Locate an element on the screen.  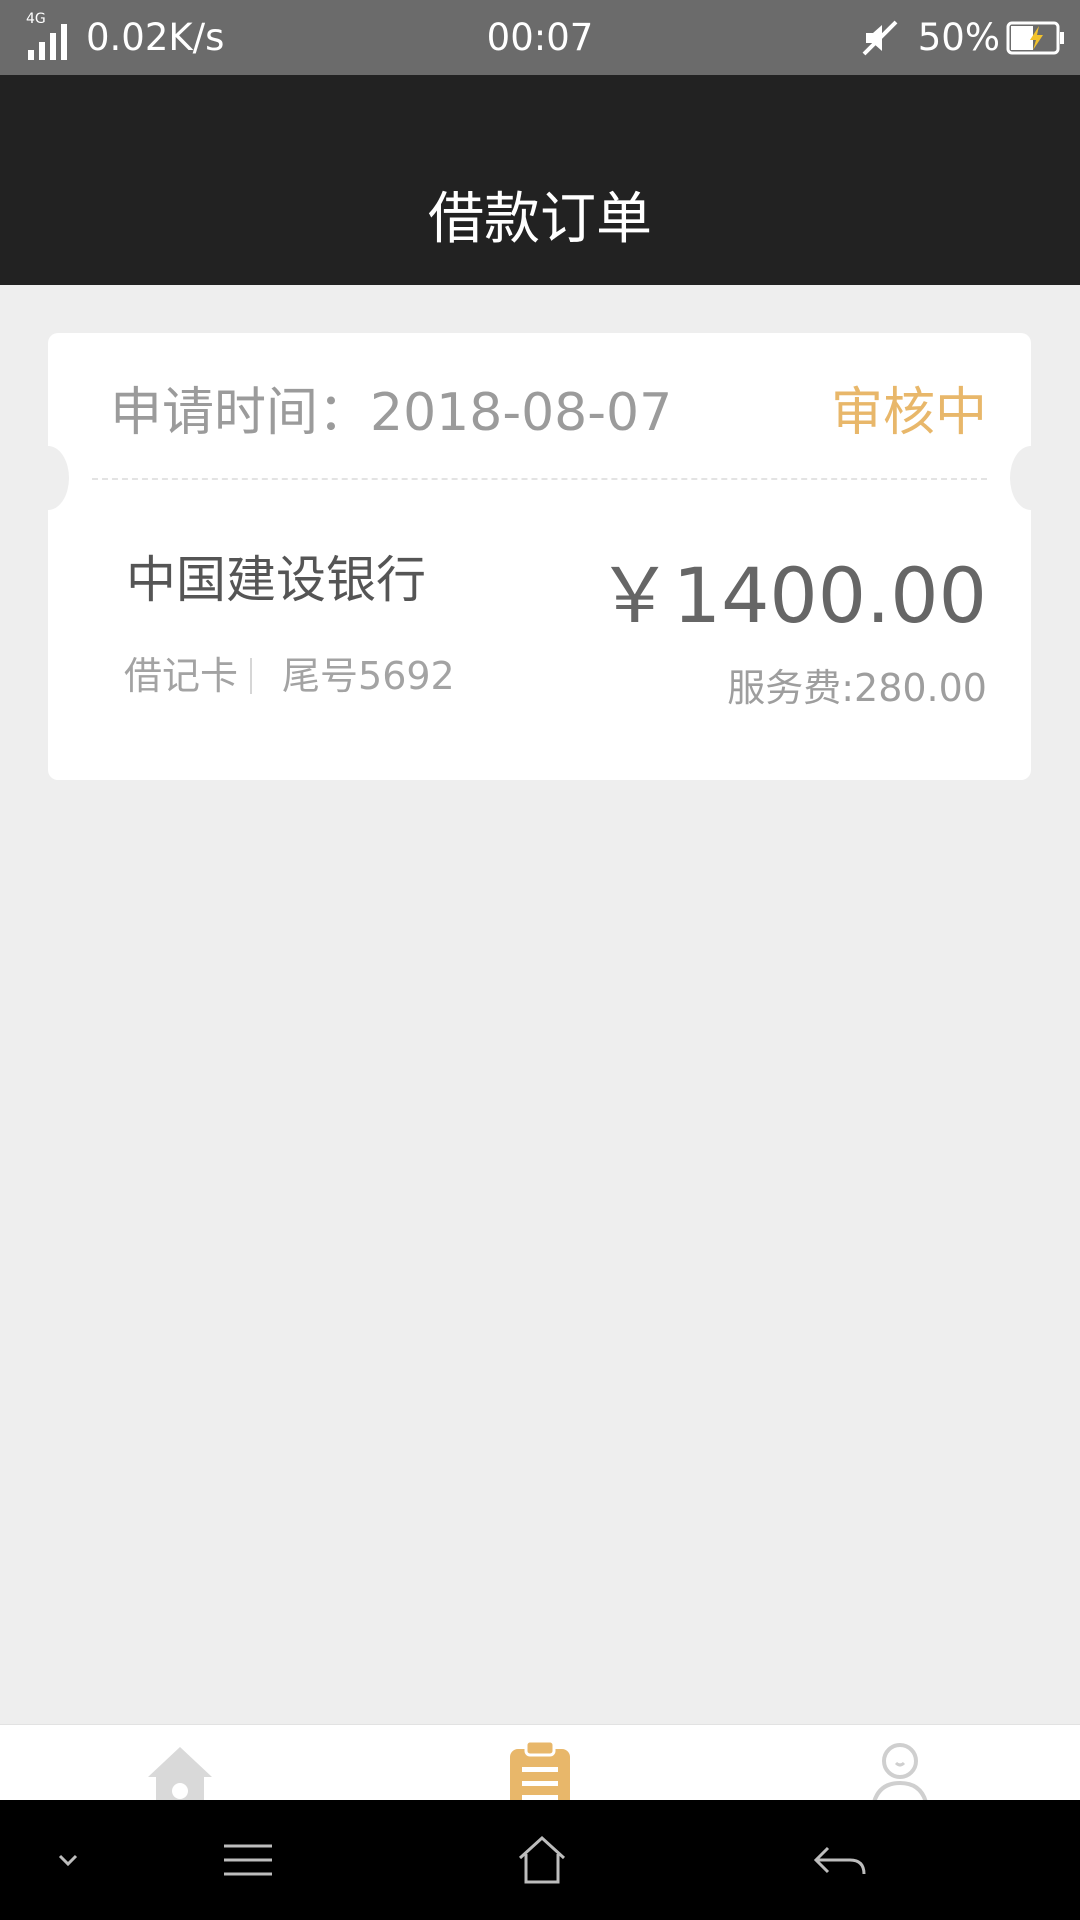
chevron-down-icon is located at coordinates (68, 1860).